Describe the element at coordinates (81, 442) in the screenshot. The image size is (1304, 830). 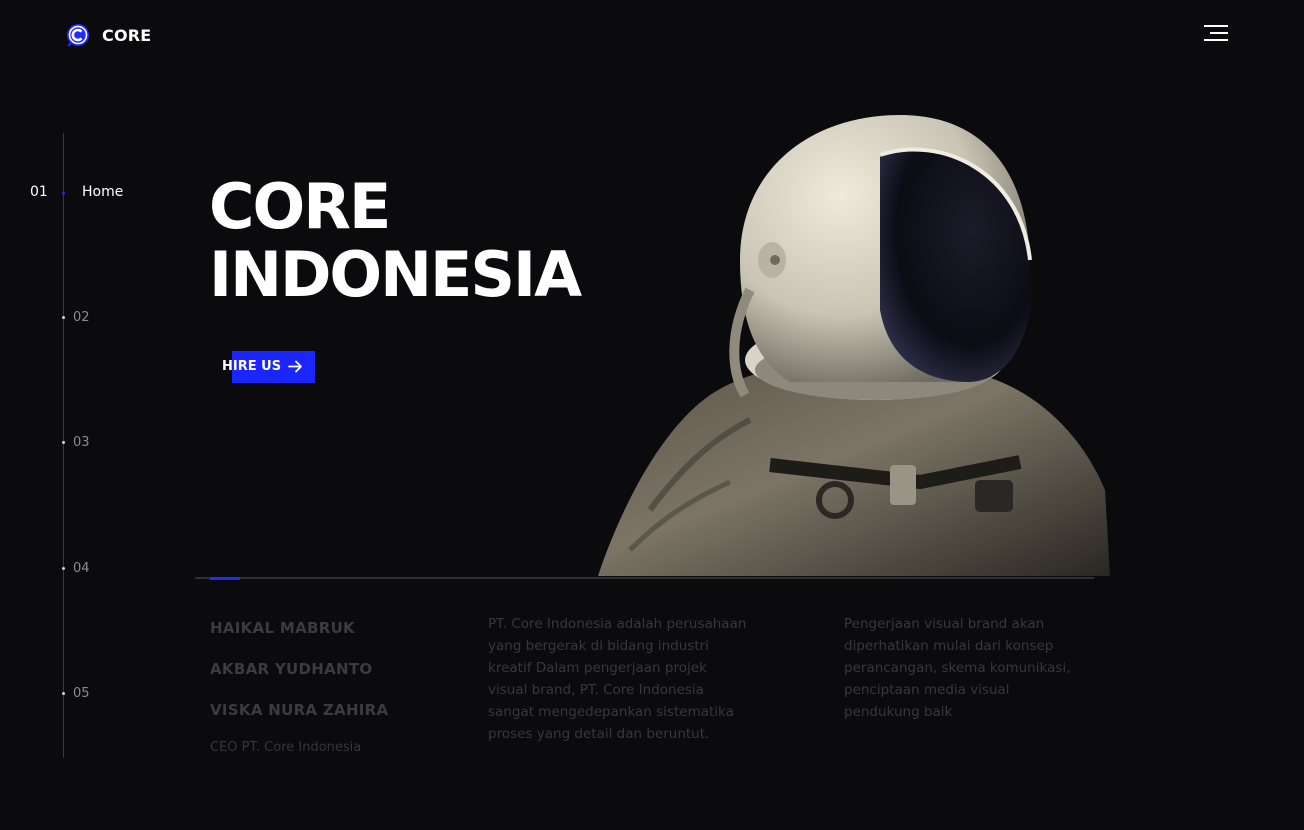
I see `section-nav-number-03: 03` at that location.